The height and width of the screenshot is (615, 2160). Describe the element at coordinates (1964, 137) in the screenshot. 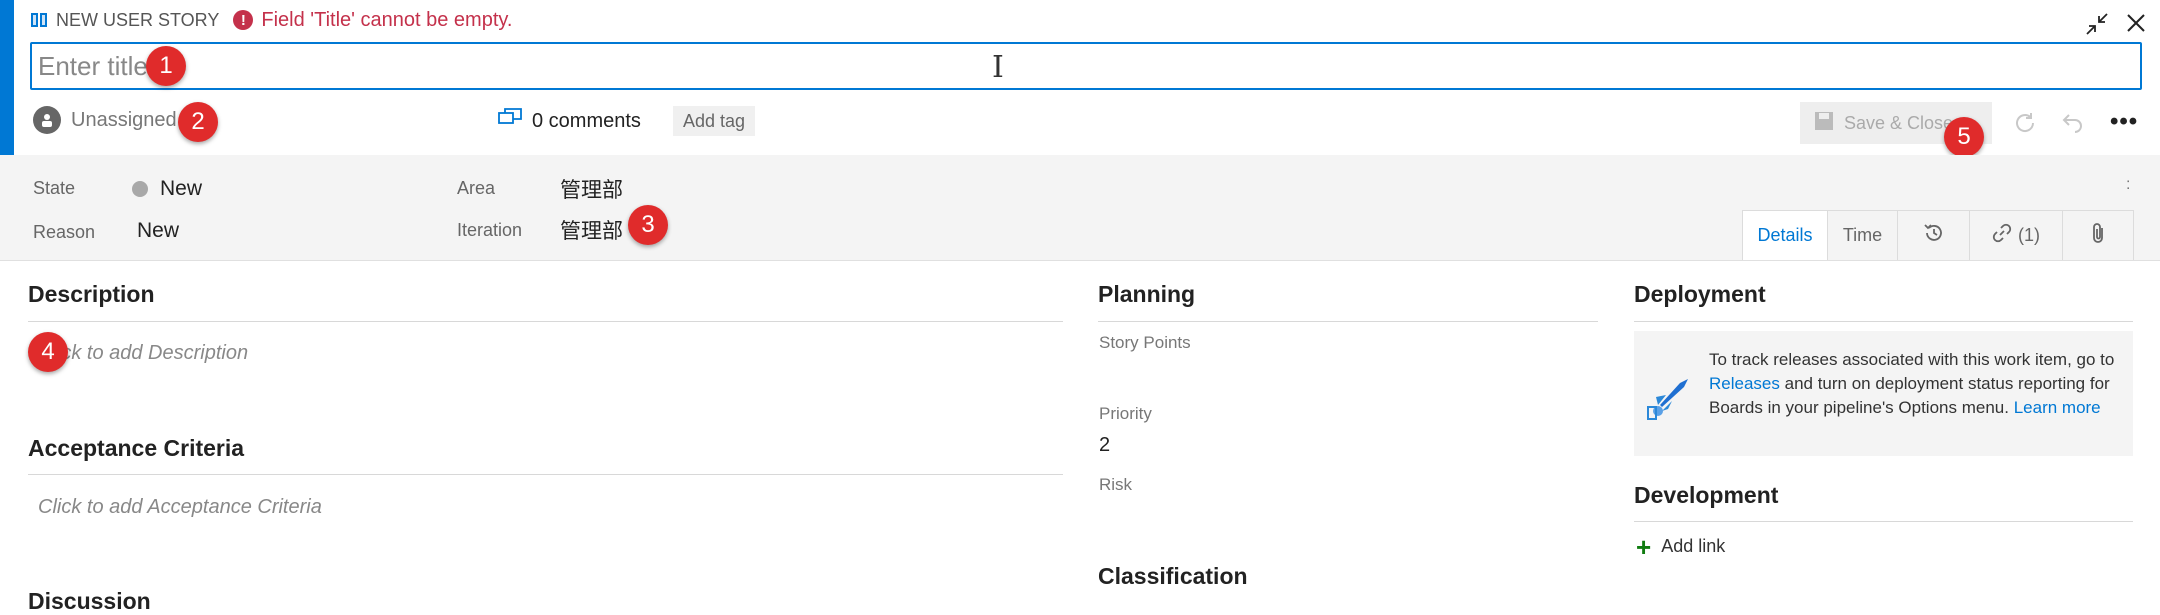

I see `callout-badge-5: 5` at that location.